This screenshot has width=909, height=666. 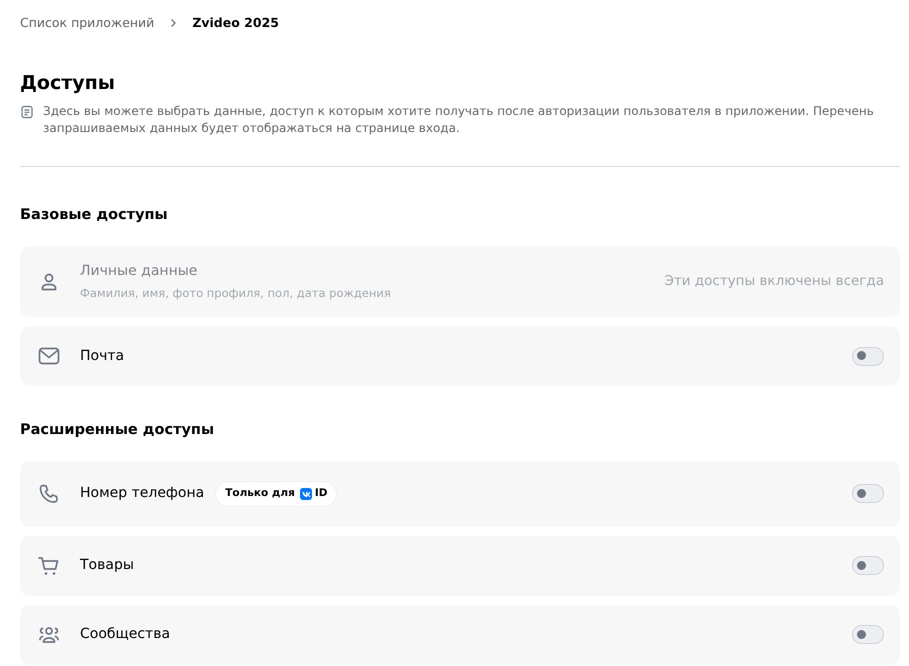 I want to click on phone-icon, so click(x=49, y=494).